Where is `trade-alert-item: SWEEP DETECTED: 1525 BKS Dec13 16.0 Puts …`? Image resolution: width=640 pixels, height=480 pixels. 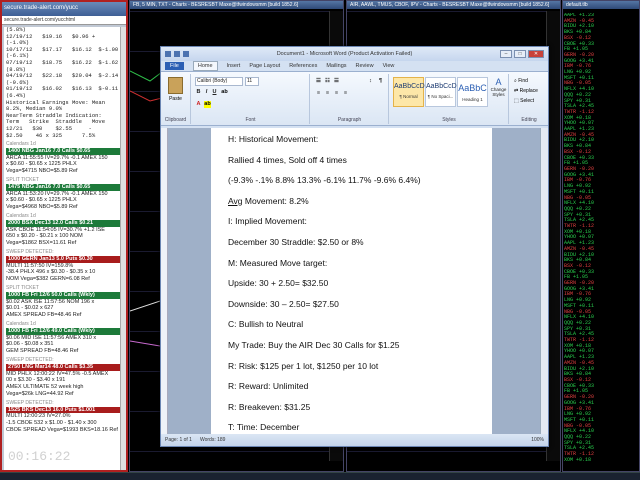 trade-alert-item: SWEEP DETECTED: 1525 BKS Dec13 16.0 Puts … is located at coordinates (63, 417).